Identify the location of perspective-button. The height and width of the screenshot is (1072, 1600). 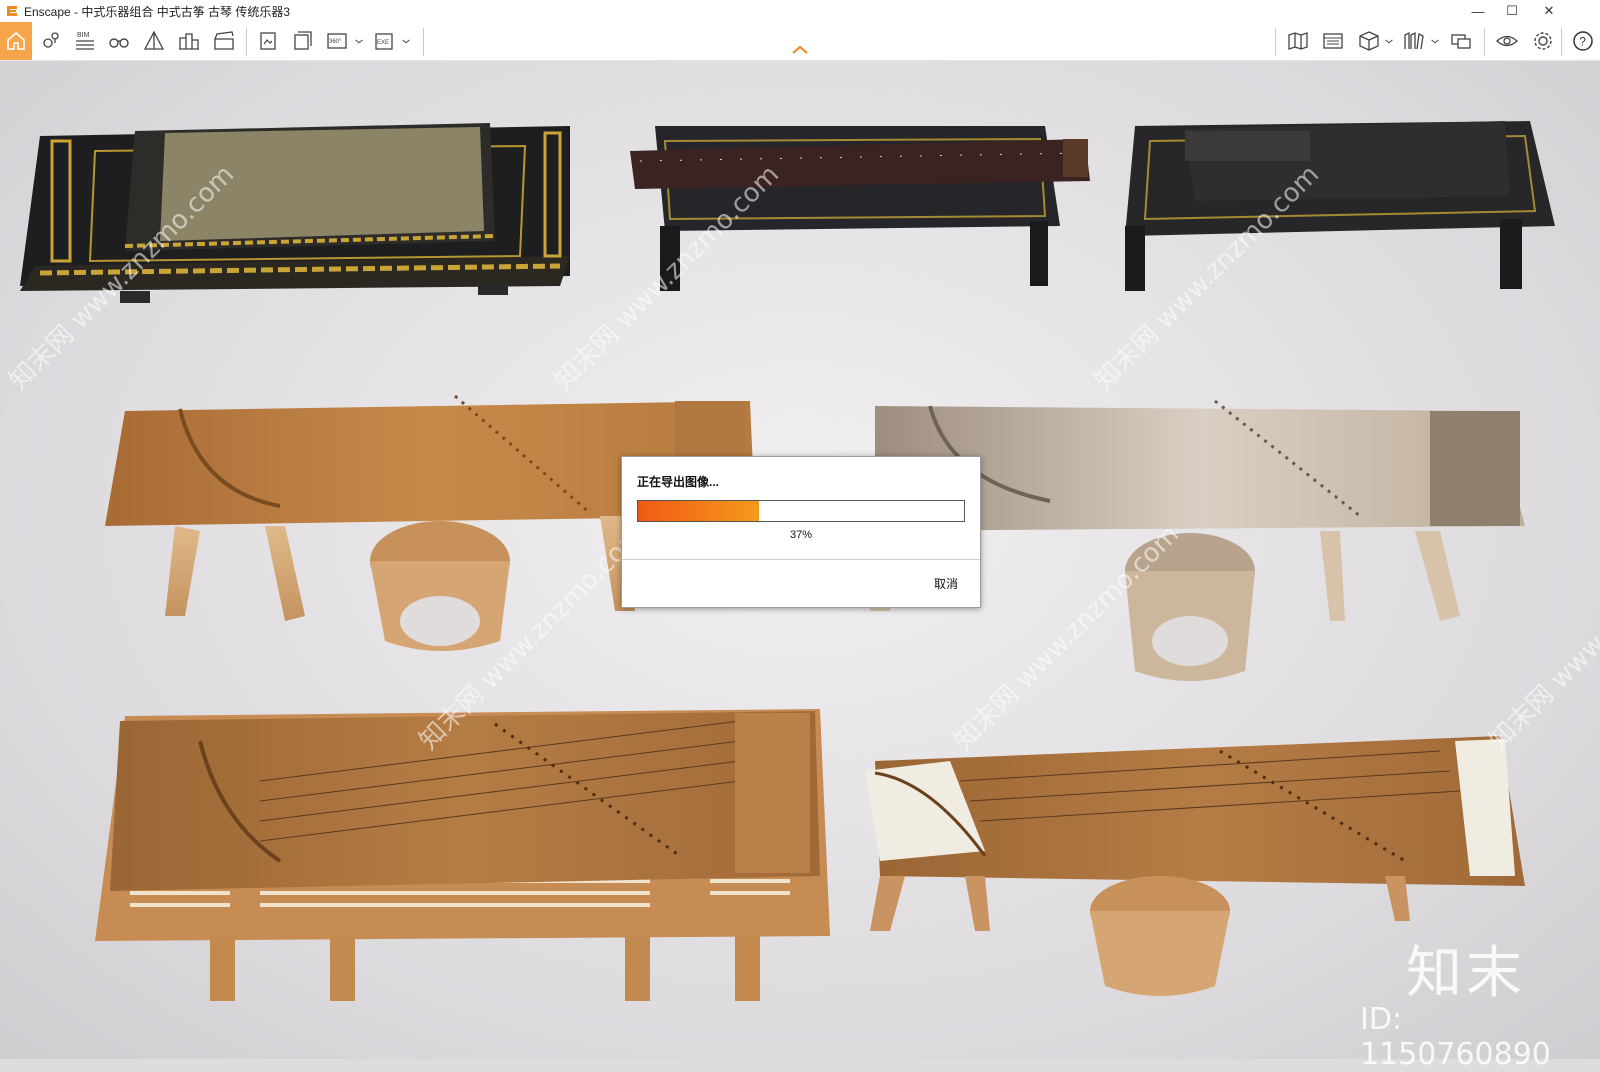
(154, 41).